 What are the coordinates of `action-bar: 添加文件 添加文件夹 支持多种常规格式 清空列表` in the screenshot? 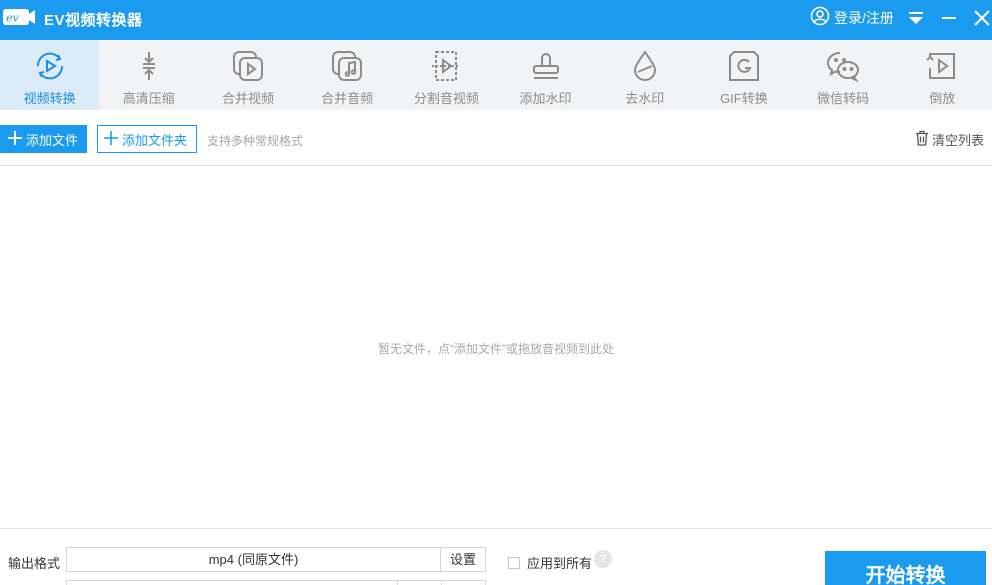 It's located at (496, 138).